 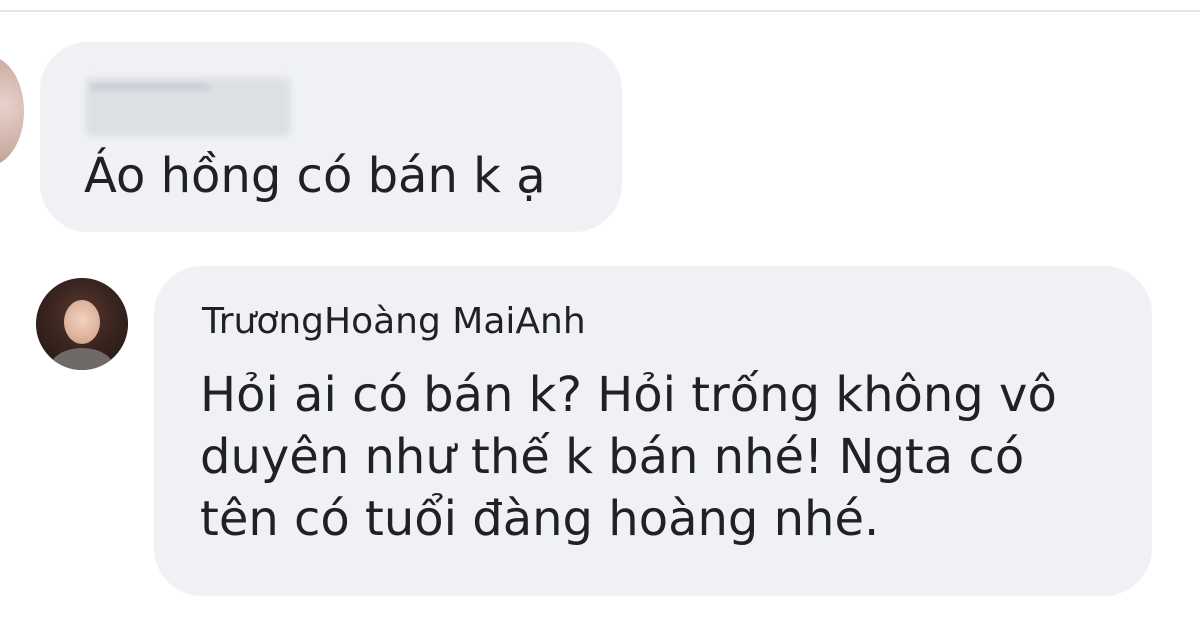 What do you see at coordinates (612, 457) in the screenshot?
I see `reply-text-line: duyên như thế k bán nhé! Ngta có` at bounding box center [612, 457].